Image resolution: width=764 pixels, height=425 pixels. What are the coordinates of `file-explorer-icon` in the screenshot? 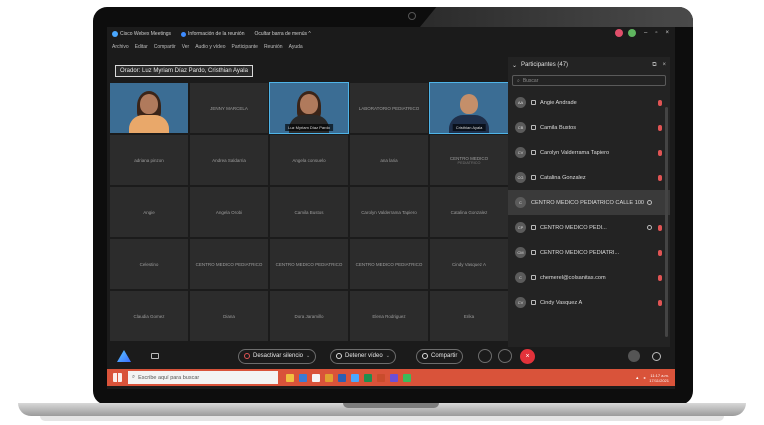 It's located at (290, 377).